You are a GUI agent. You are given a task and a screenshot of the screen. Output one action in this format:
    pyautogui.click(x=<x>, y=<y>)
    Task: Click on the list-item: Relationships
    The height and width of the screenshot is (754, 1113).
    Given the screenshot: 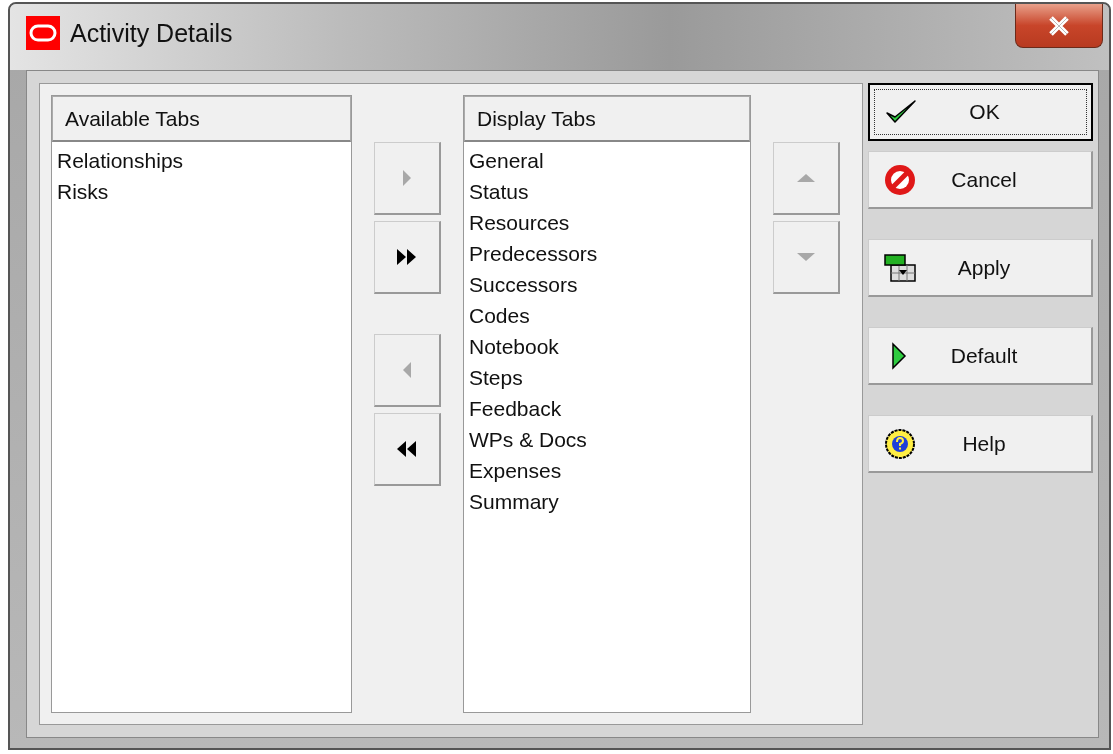 What is the action you would take?
    pyautogui.click(x=201, y=160)
    